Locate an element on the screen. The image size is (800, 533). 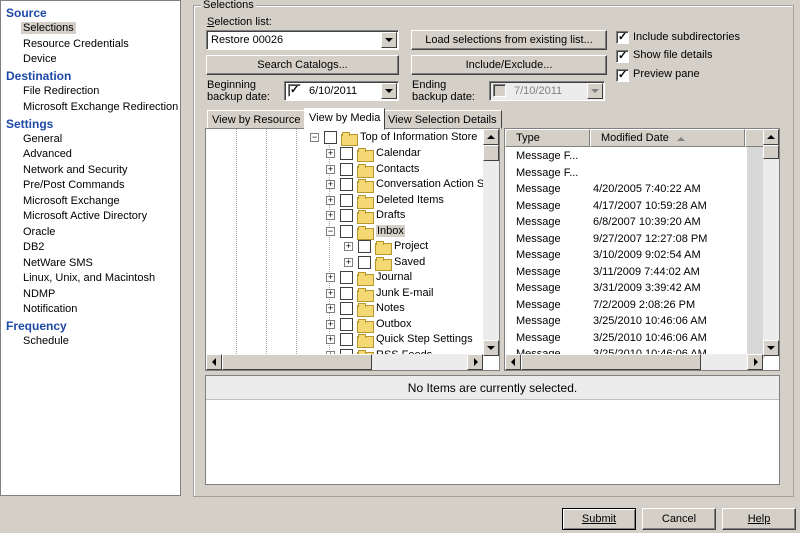
nav-item-microsoft-exchange-redirection: Microsoft Exchange Redirection is located at coordinates (100, 107).